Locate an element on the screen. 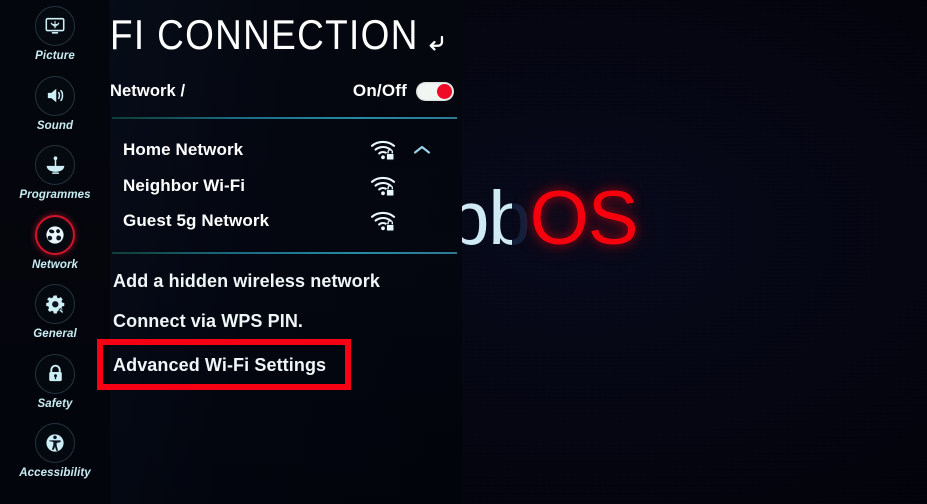  breadcrumb: Network / is located at coordinates (148, 90).